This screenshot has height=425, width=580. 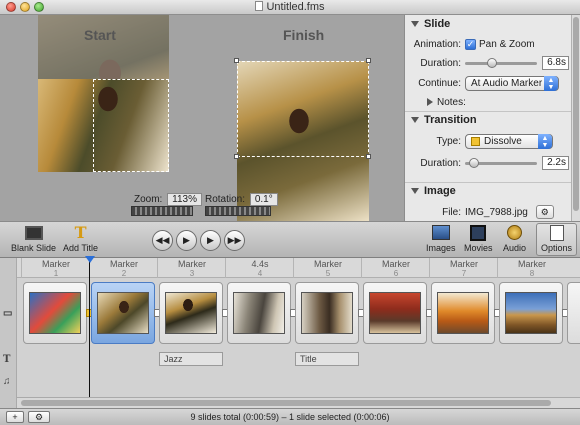 What do you see at coordinates (184, 199) in the screenshot?
I see `zoom-value: 113%` at bounding box center [184, 199].